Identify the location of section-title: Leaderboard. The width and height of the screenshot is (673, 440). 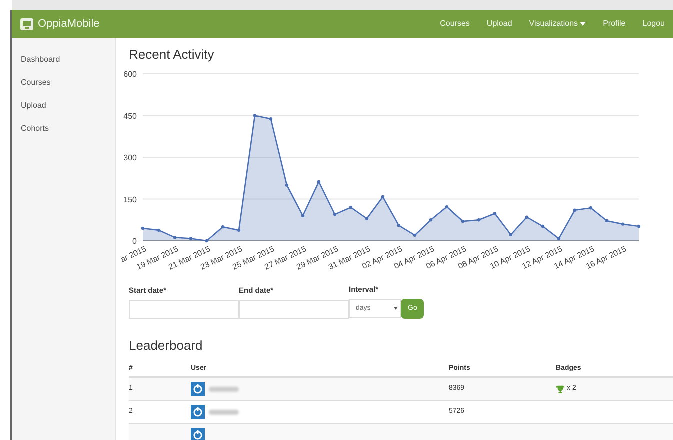
(166, 345).